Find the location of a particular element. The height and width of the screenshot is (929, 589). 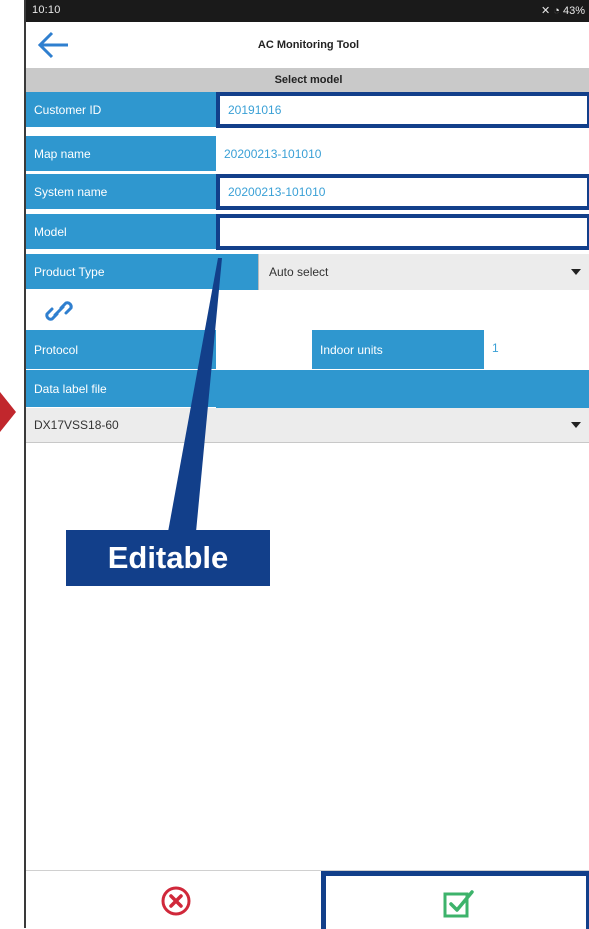

cancel-circle-icon is located at coordinates (176, 901).